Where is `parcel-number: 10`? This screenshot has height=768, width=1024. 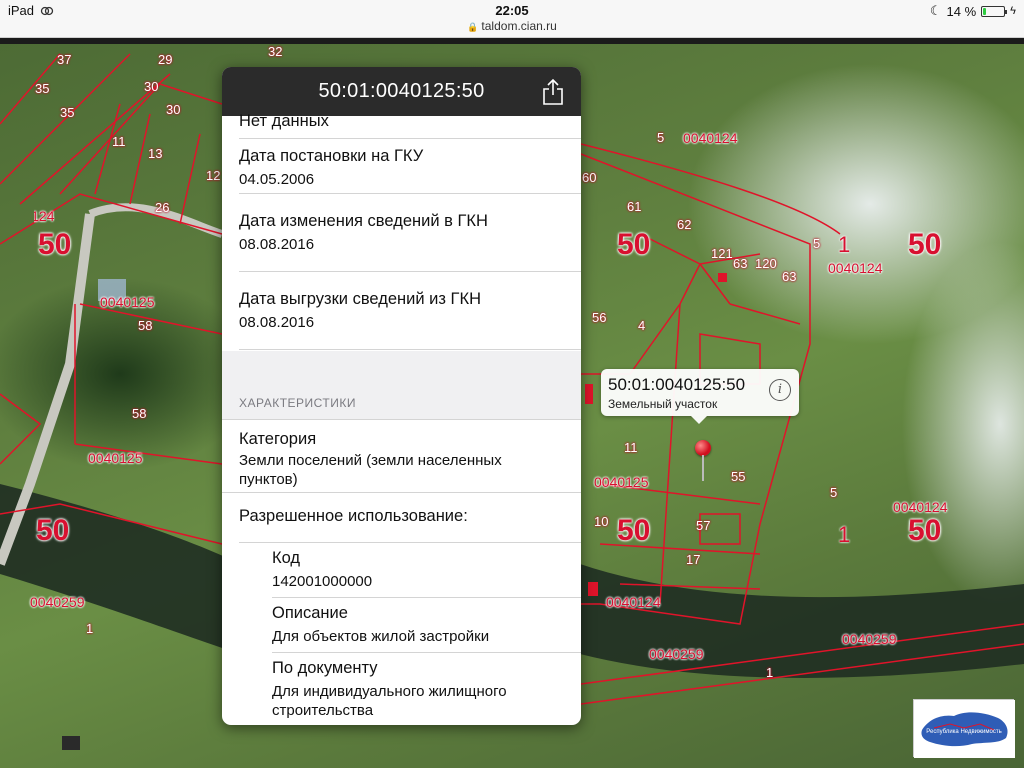
parcel-number: 10 is located at coordinates (601, 521).